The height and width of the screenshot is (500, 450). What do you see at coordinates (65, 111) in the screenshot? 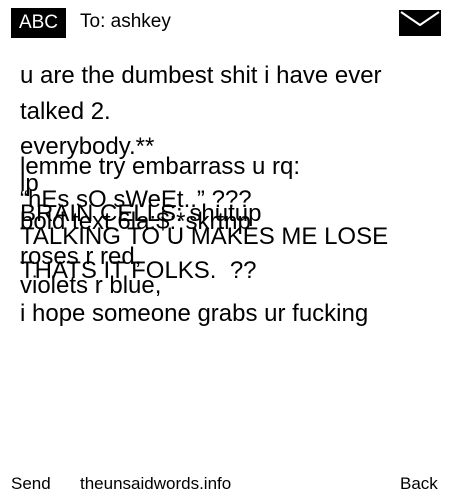
I see `message-line: talked 2.` at bounding box center [65, 111].